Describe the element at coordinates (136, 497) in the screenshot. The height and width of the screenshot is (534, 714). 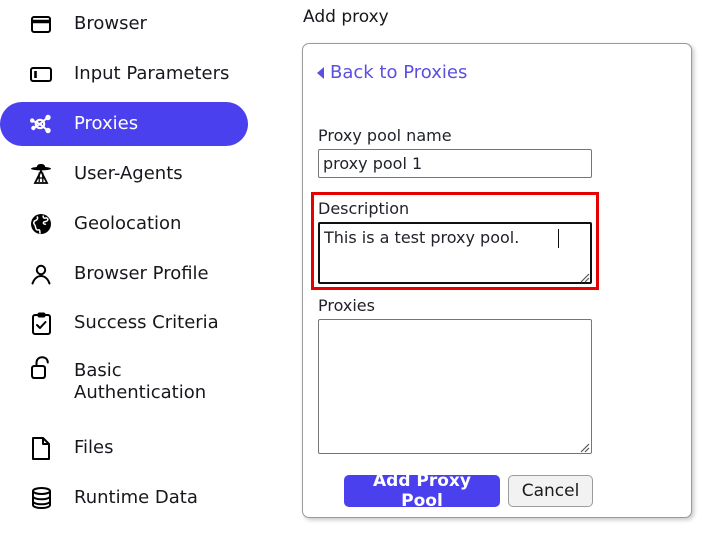
I see `sidebar-item-label: Runtime Data` at that location.